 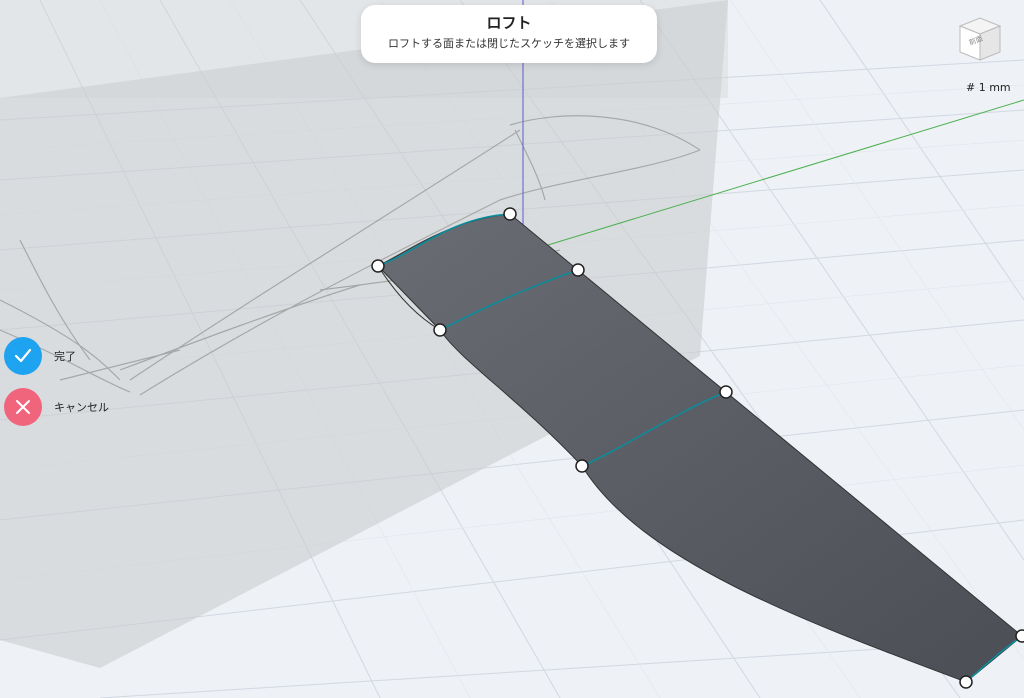 I want to click on check-icon, so click(x=23, y=355).